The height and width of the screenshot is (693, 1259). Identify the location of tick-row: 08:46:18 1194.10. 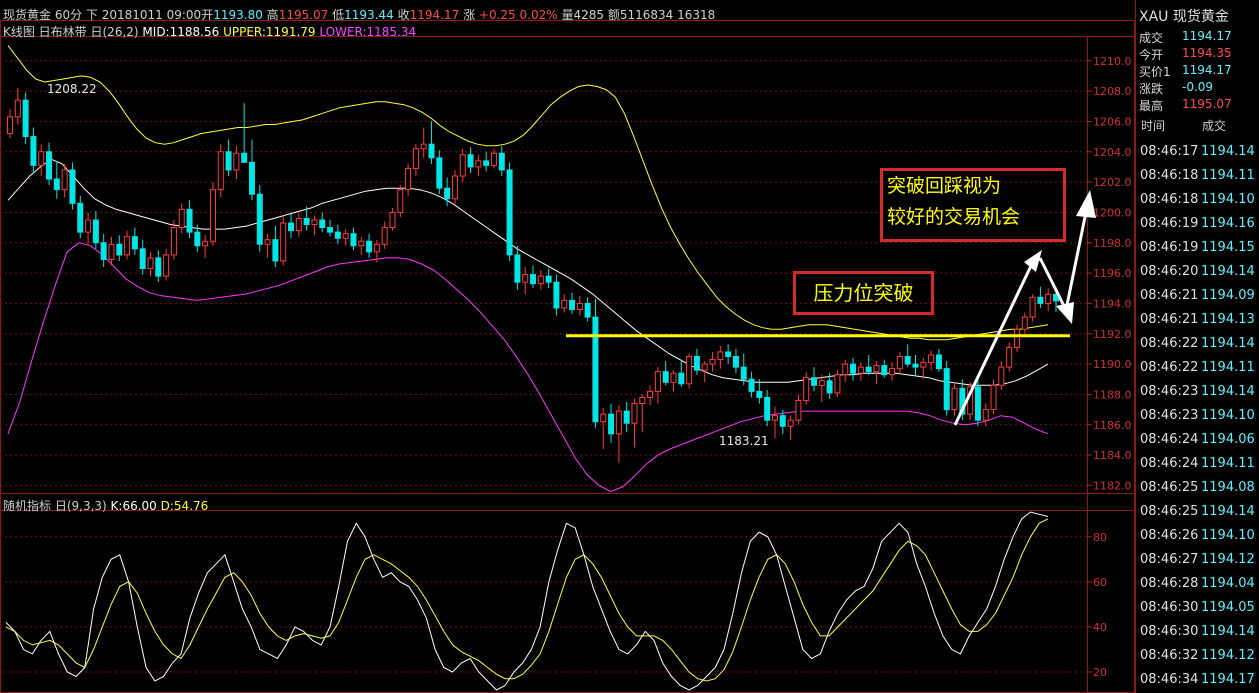
(1198, 201).